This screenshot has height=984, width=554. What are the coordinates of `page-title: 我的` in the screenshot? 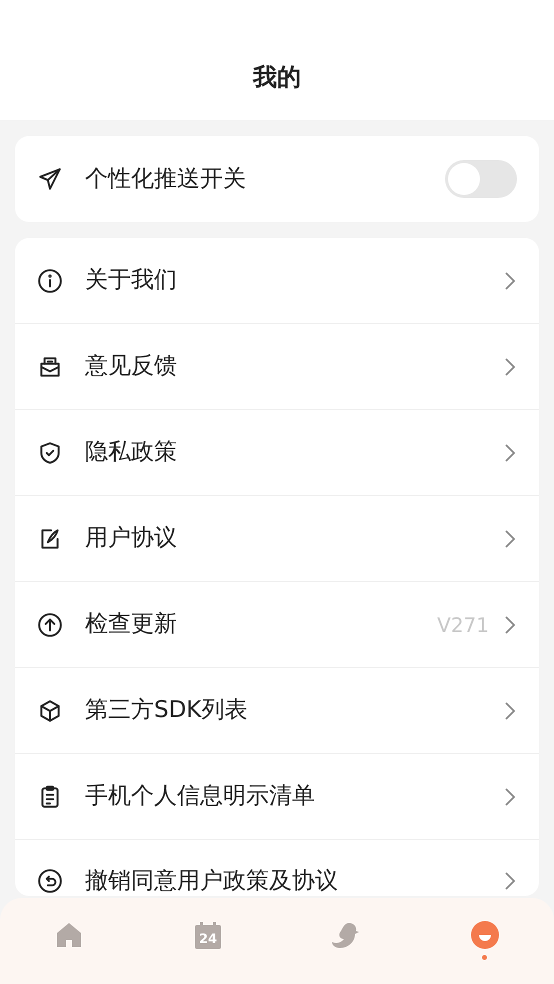 It's located at (277, 77).